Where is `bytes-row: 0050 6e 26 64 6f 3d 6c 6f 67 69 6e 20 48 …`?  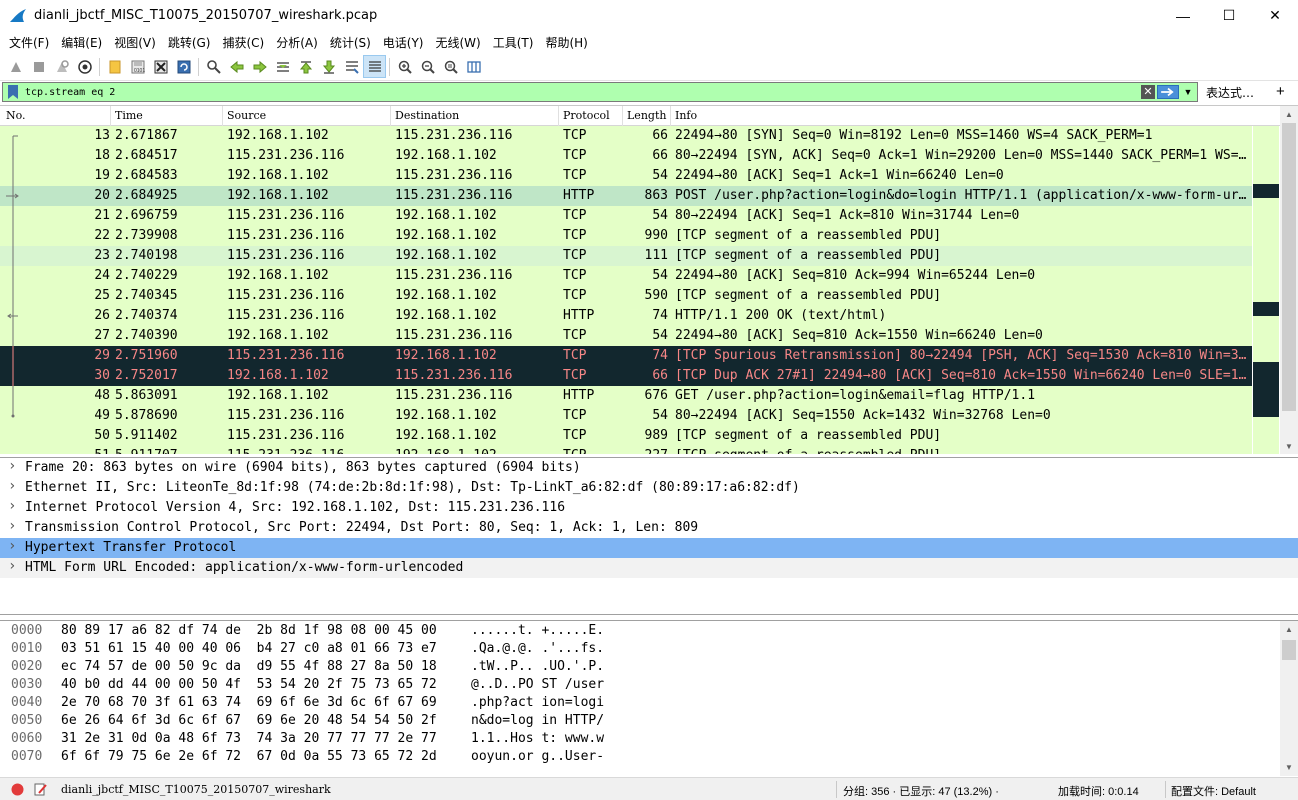
bytes-row: 0050 6e 26 64 6f 3d 6c 6f 67 69 6e 20 48 … is located at coordinates (640, 721).